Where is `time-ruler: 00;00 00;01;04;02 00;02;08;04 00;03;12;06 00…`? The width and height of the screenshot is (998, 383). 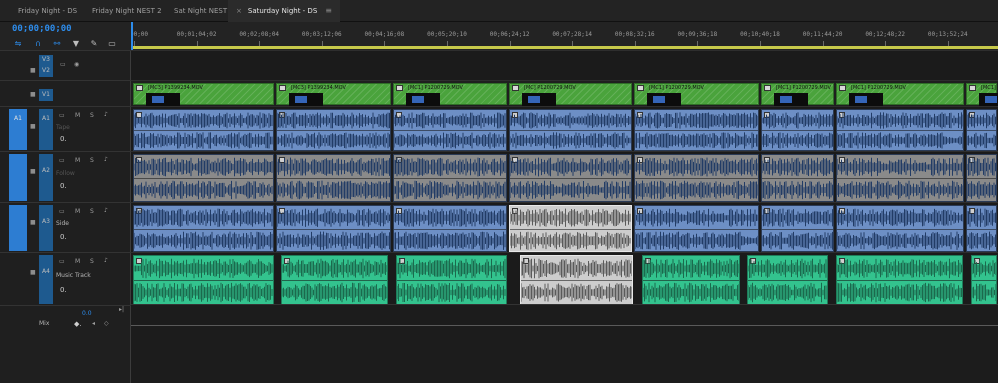 time-ruler: 00;00 00;01;04;02 00;02;08;04 00;03;12;06 00… is located at coordinates (564, 36).